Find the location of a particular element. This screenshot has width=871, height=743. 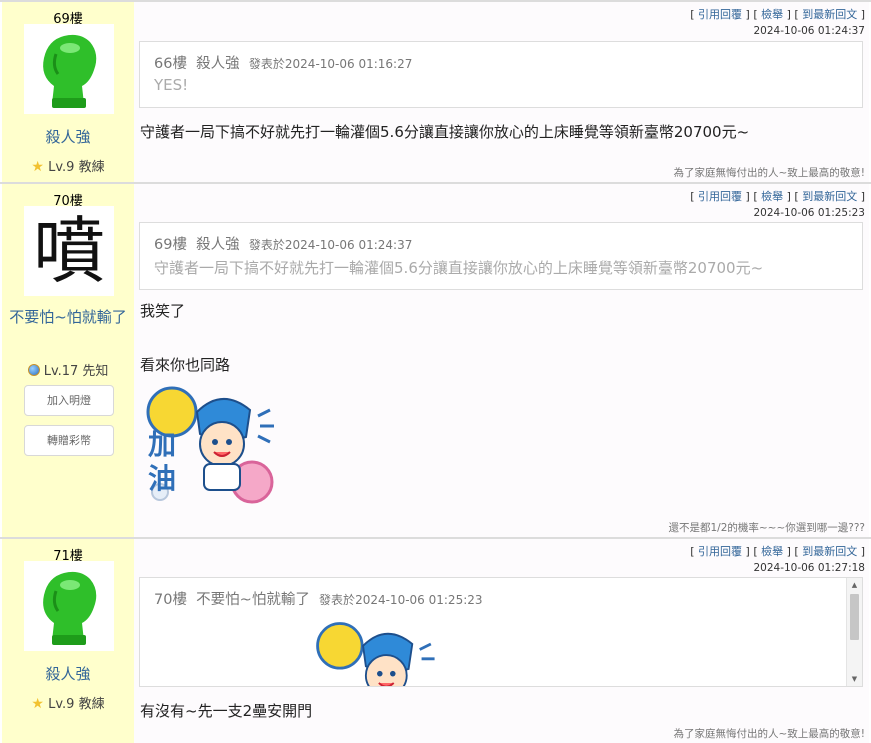

gift-coins-button: 轉贈彩幣 is located at coordinates (69, 440).